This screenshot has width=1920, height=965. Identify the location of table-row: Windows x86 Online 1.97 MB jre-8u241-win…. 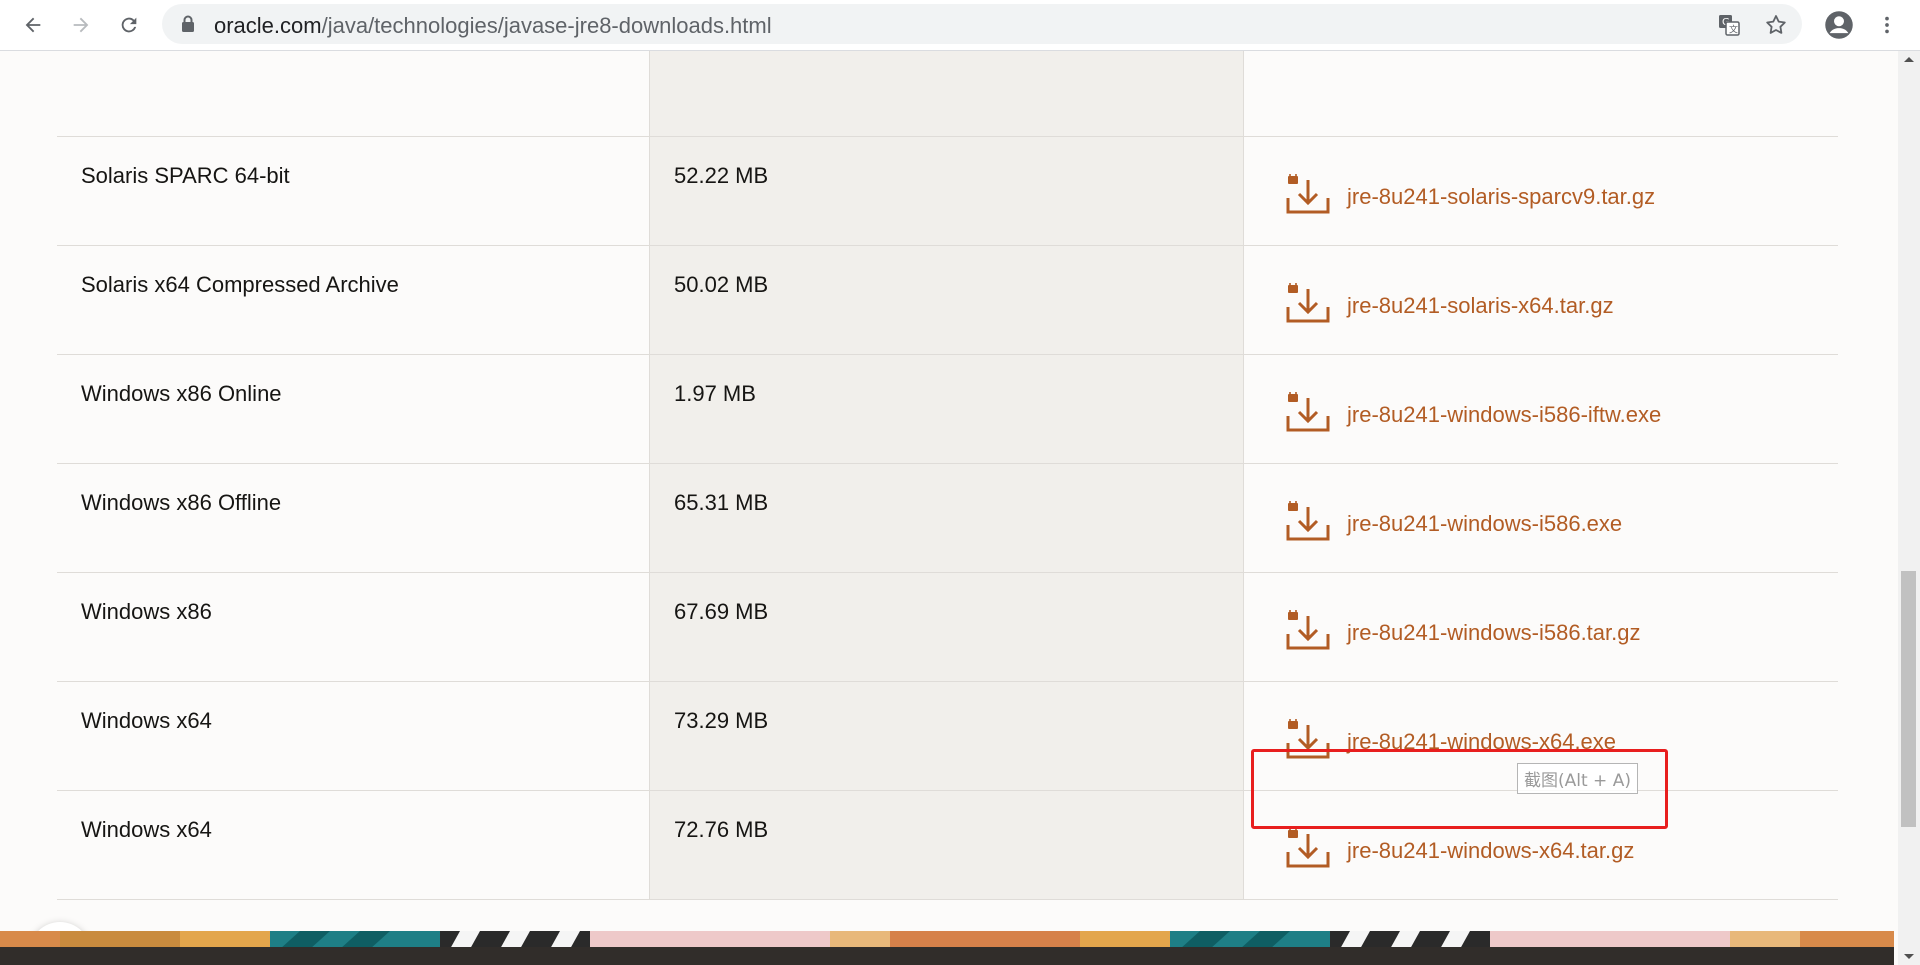
(947, 409).